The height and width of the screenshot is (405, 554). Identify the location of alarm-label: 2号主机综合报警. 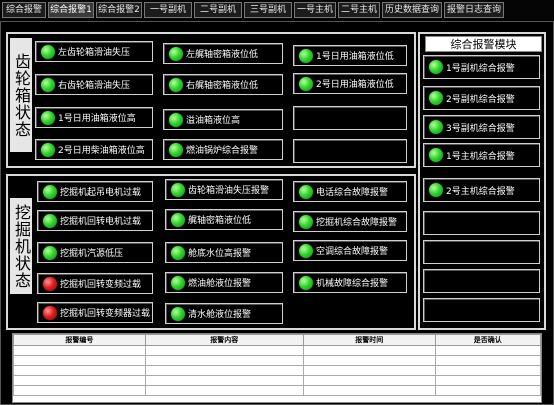
(480, 191).